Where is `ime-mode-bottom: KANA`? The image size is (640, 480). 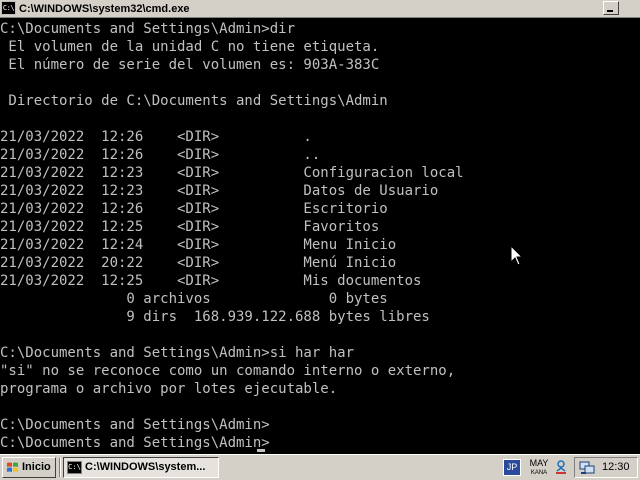 ime-mode-bottom: KANA is located at coordinates (539, 473).